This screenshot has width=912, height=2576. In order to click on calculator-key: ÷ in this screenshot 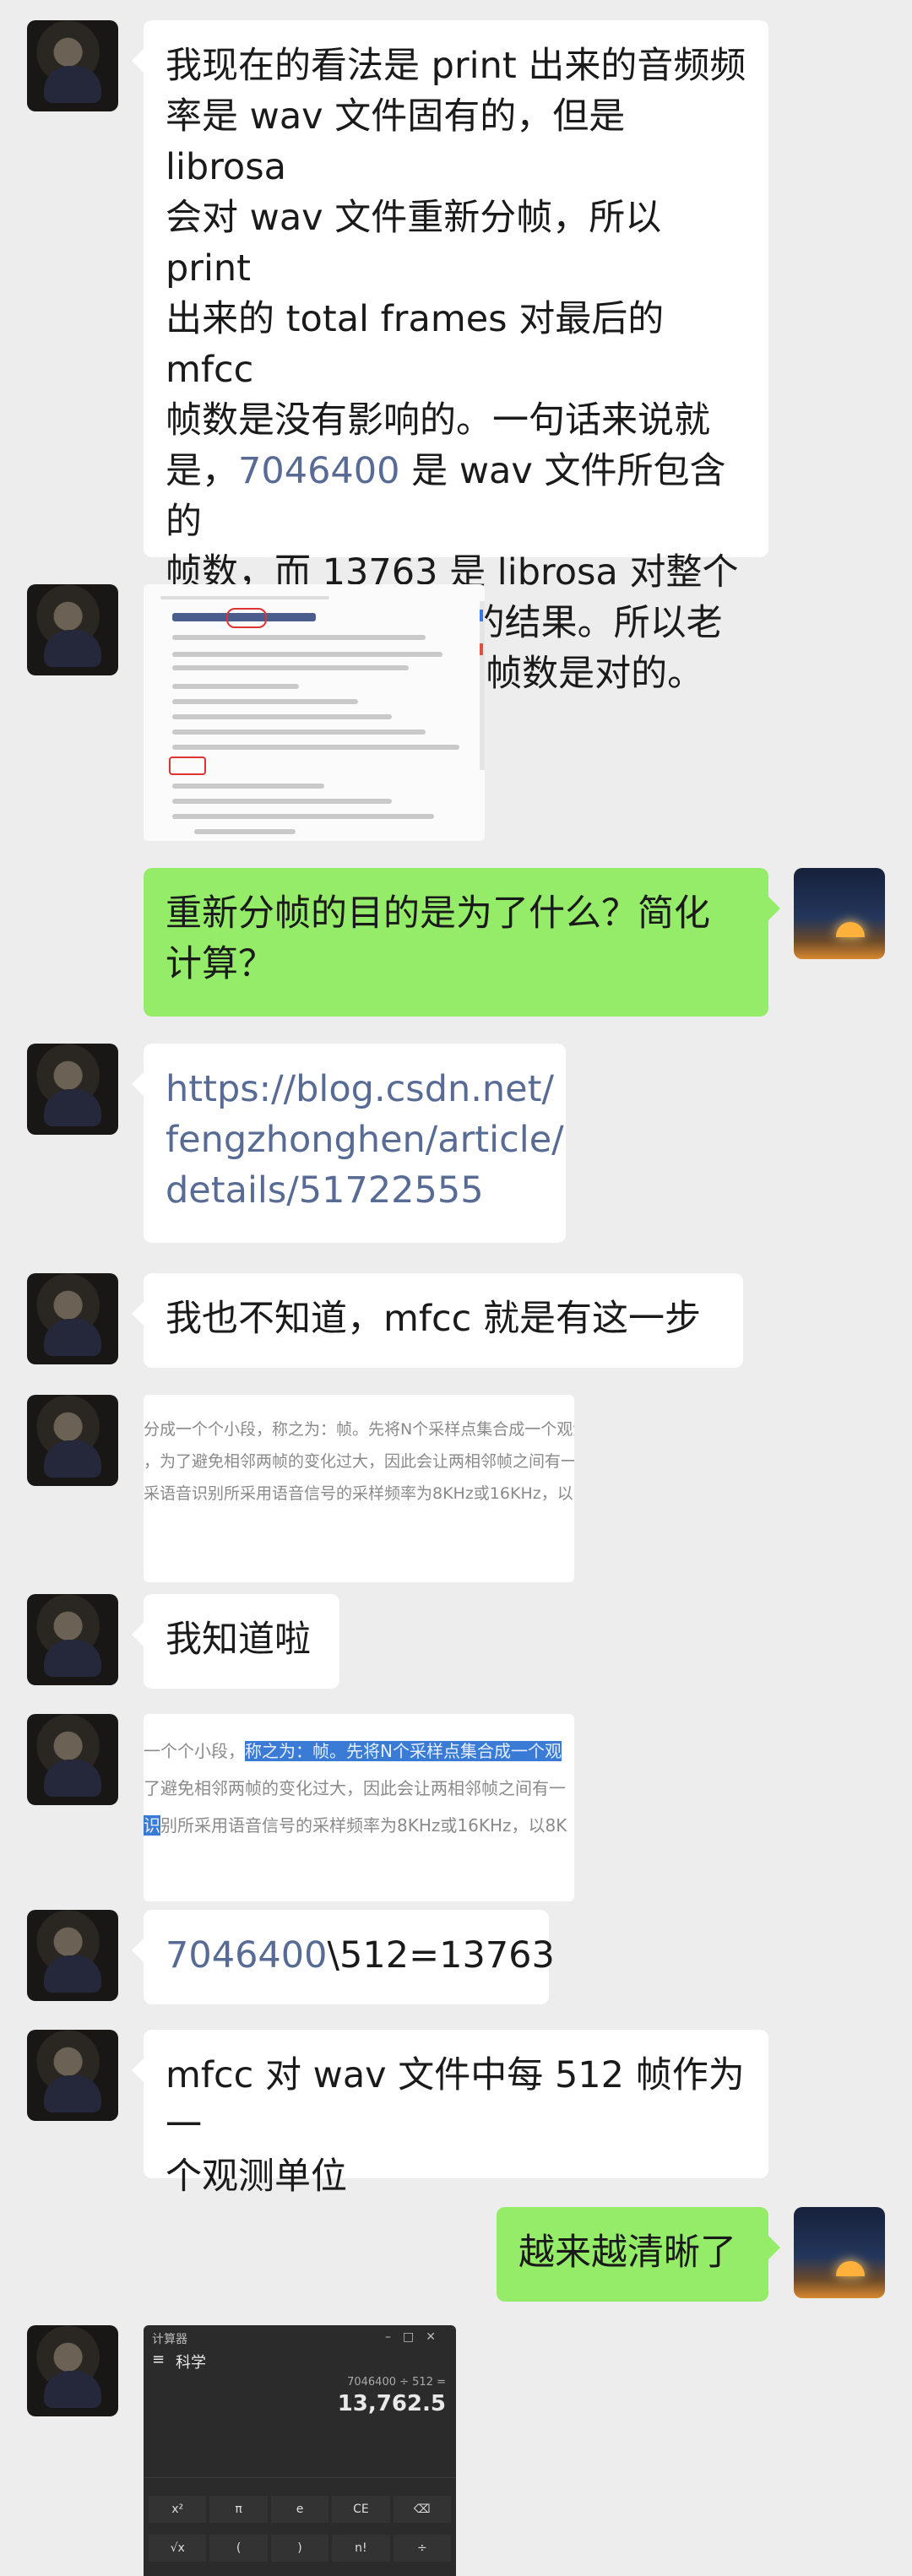, I will do `click(422, 2548)`.